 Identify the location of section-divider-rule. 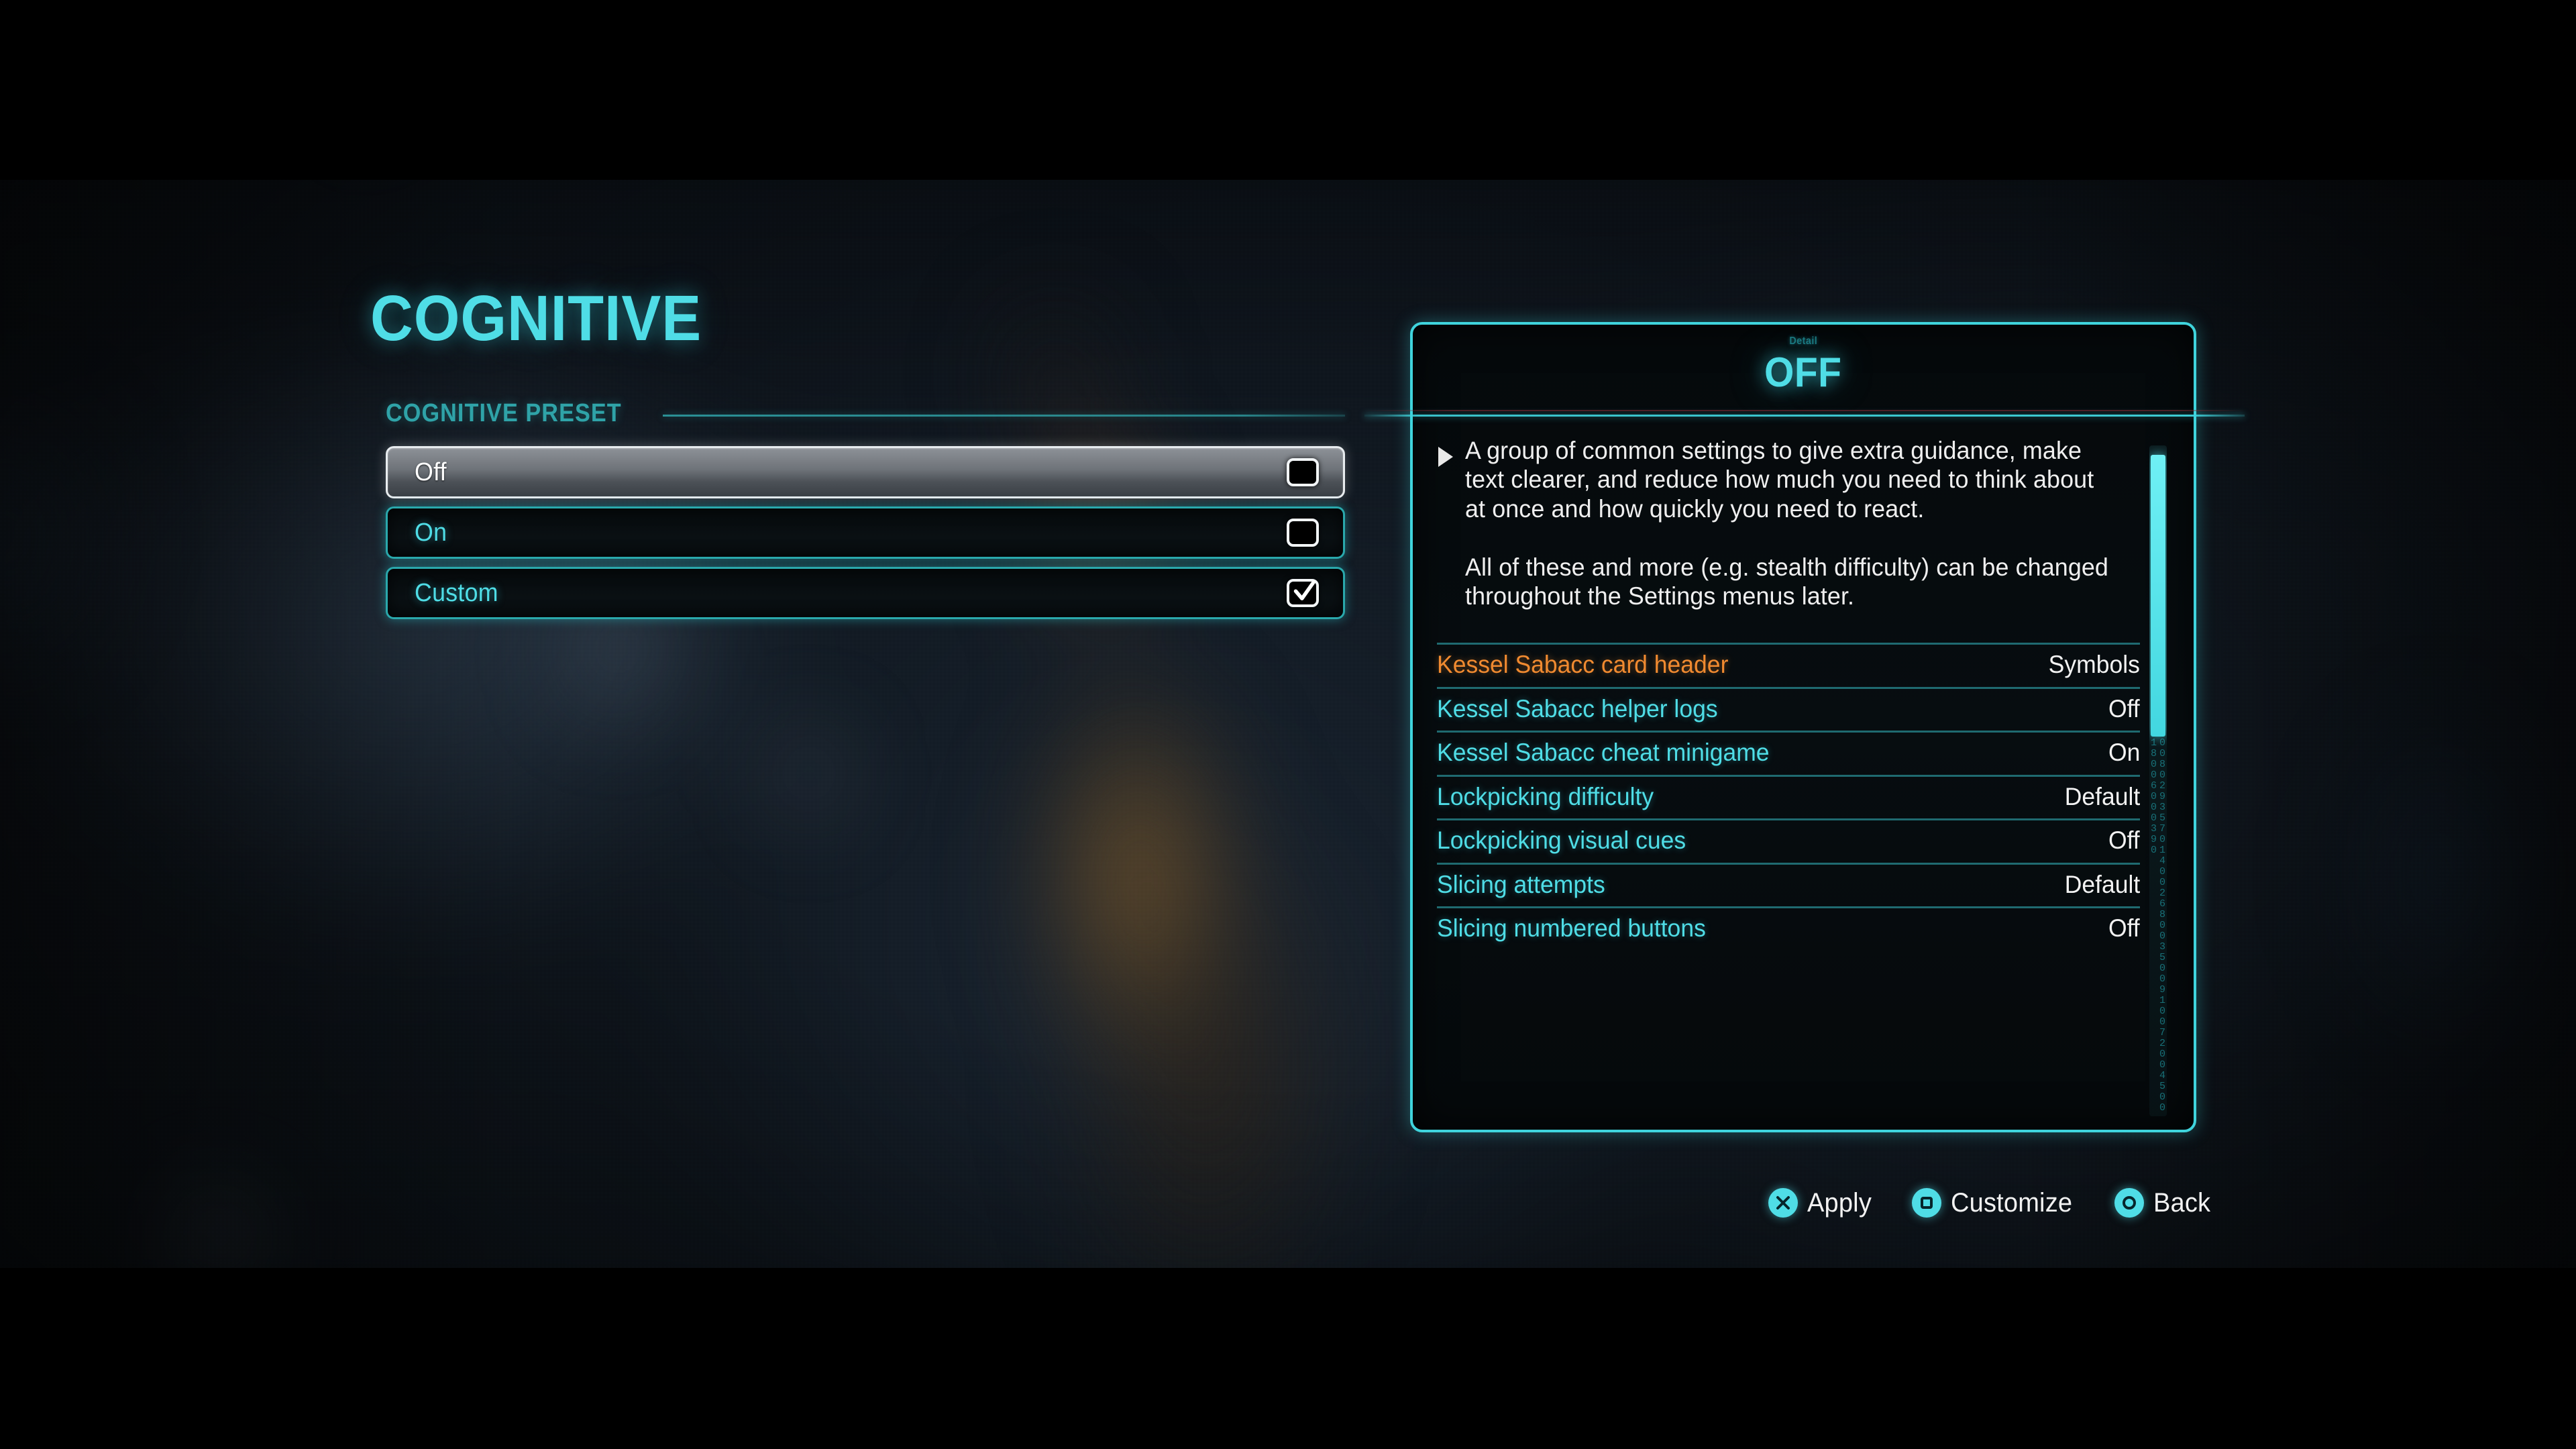
(1003, 415).